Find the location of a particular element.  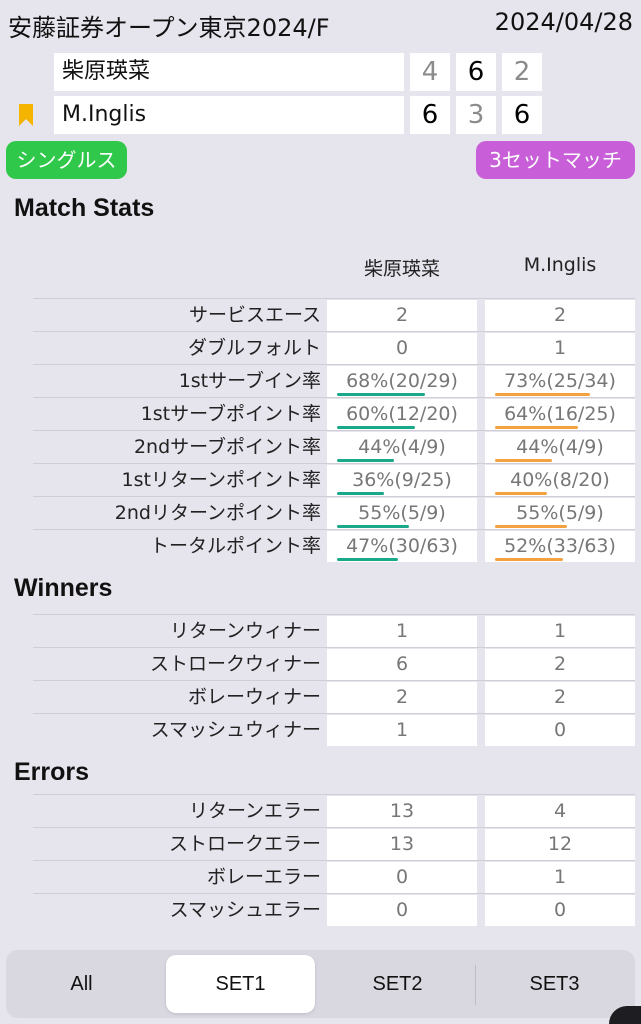

stat-value-player1: 6 is located at coordinates (402, 664).